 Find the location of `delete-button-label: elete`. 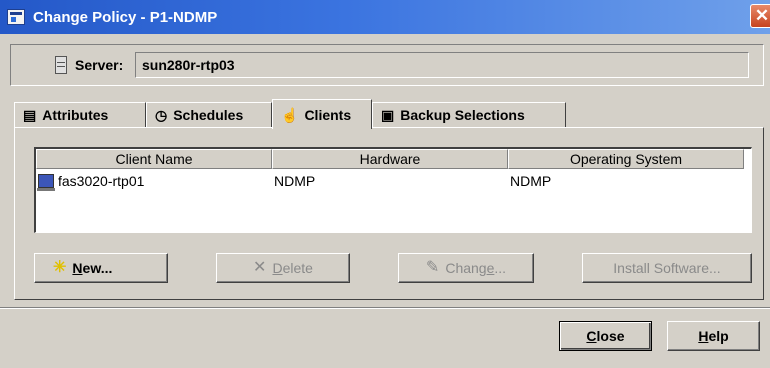

delete-button-label: elete is located at coordinates (297, 268).